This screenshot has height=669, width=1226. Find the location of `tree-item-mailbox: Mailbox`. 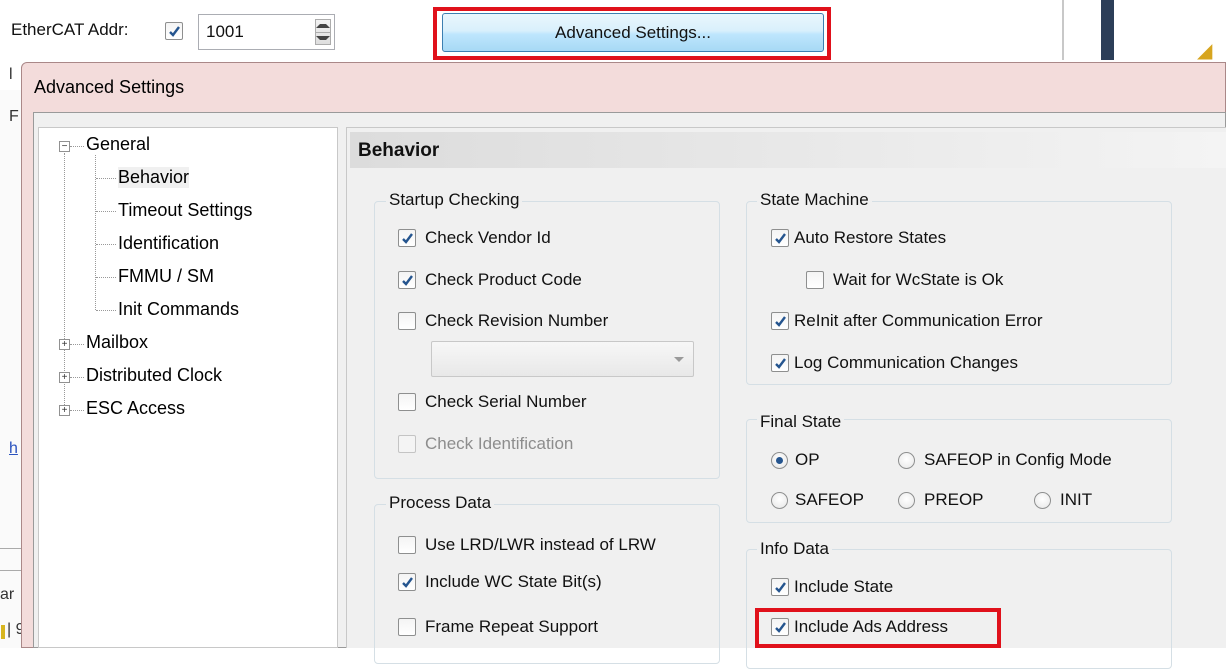

tree-item-mailbox: Mailbox is located at coordinates (117, 342).